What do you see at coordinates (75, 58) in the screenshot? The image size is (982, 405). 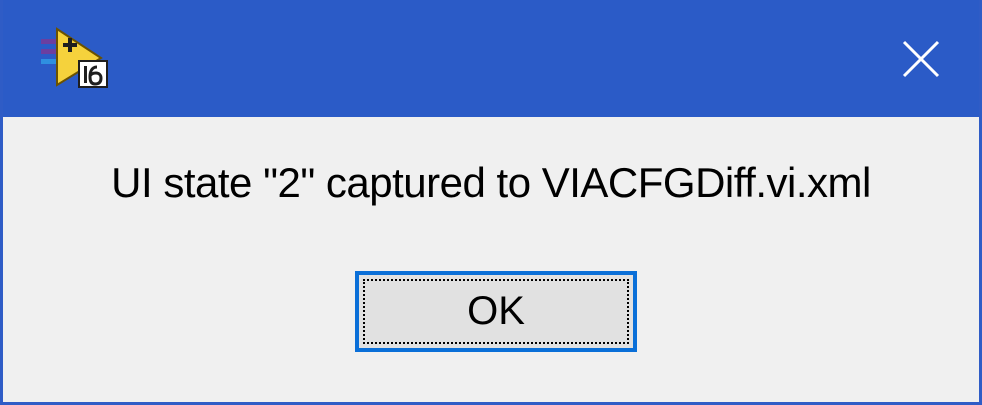 I see `labview-vi-icon` at bounding box center [75, 58].